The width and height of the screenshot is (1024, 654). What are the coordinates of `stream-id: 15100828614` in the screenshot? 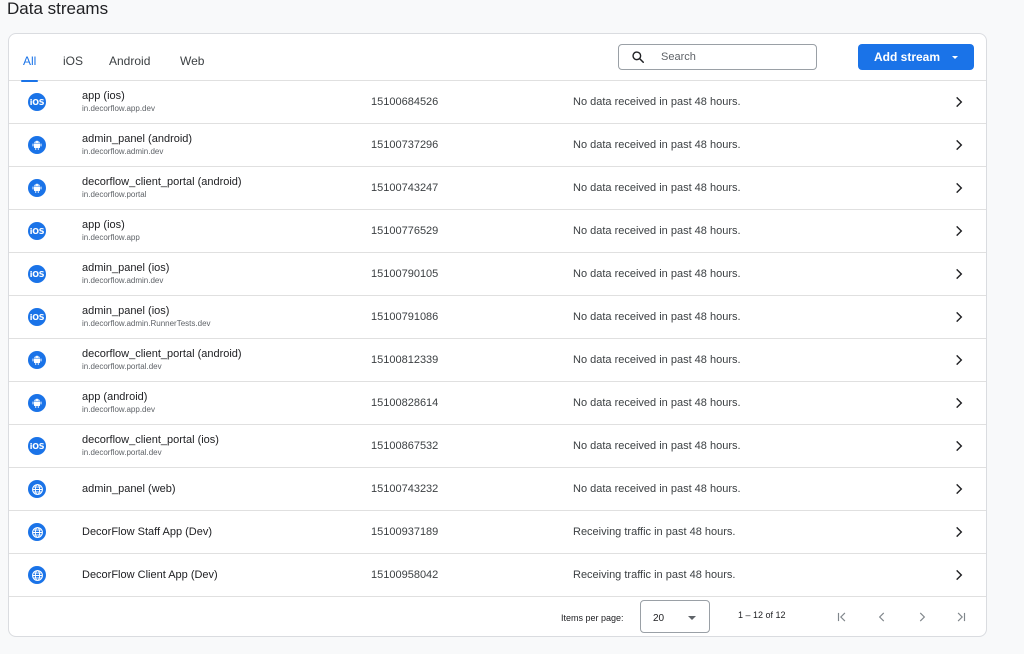 It's located at (405, 403).